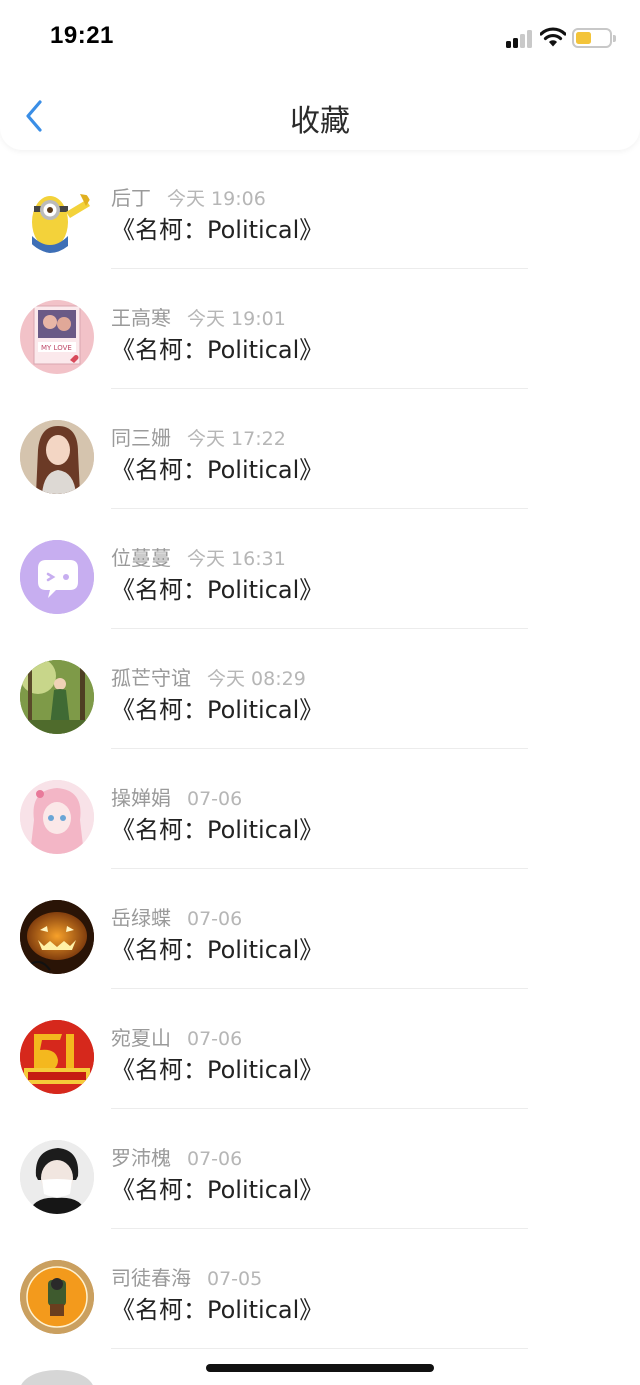  What do you see at coordinates (320, 1050) in the screenshot?
I see `list-item: 宛夏山 07-06 《名柯：Political》` at bounding box center [320, 1050].